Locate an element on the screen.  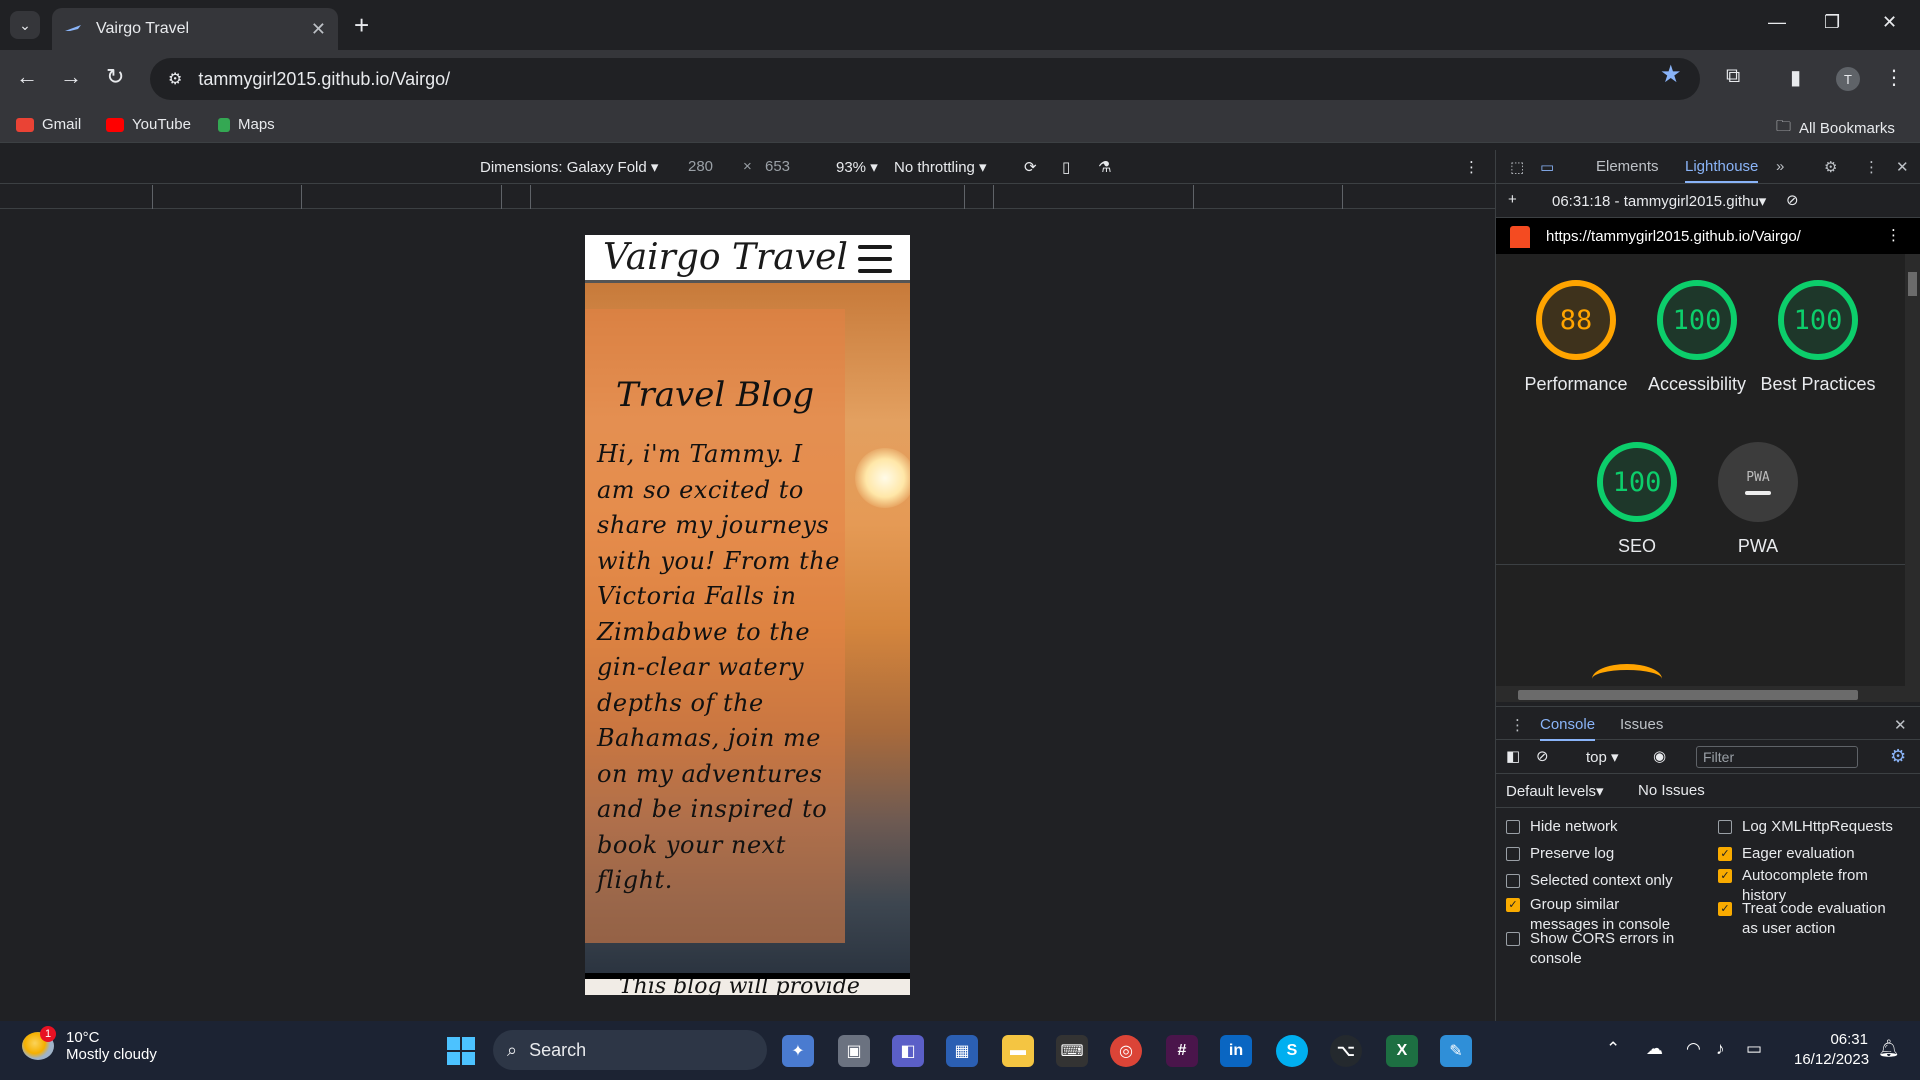
task-view-icon: ▣ is located at coordinates (854, 1051).